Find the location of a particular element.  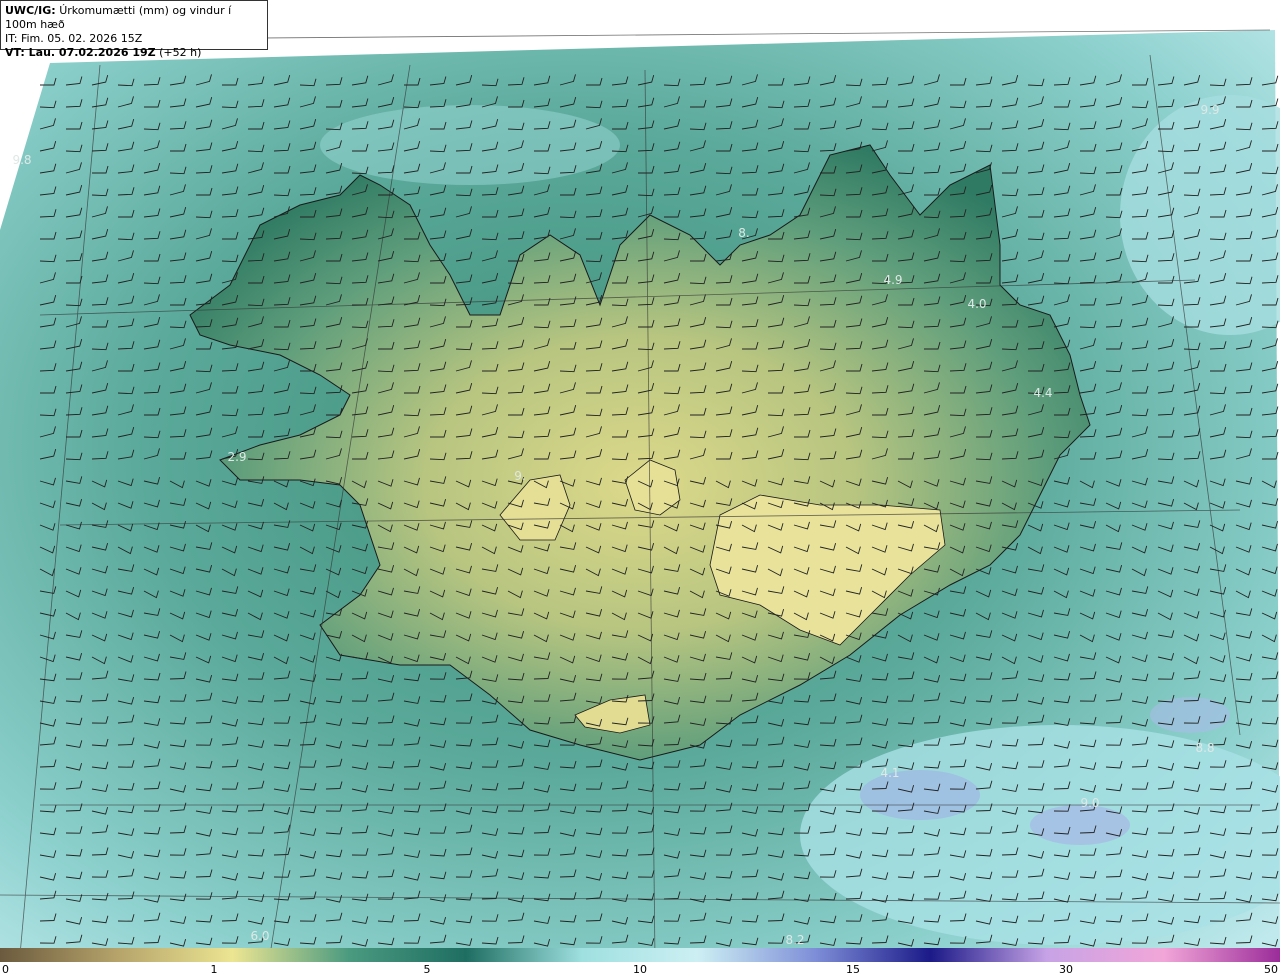

valid-time: VT: Lau. 07.02.2026 19Z is located at coordinates (80, 52).